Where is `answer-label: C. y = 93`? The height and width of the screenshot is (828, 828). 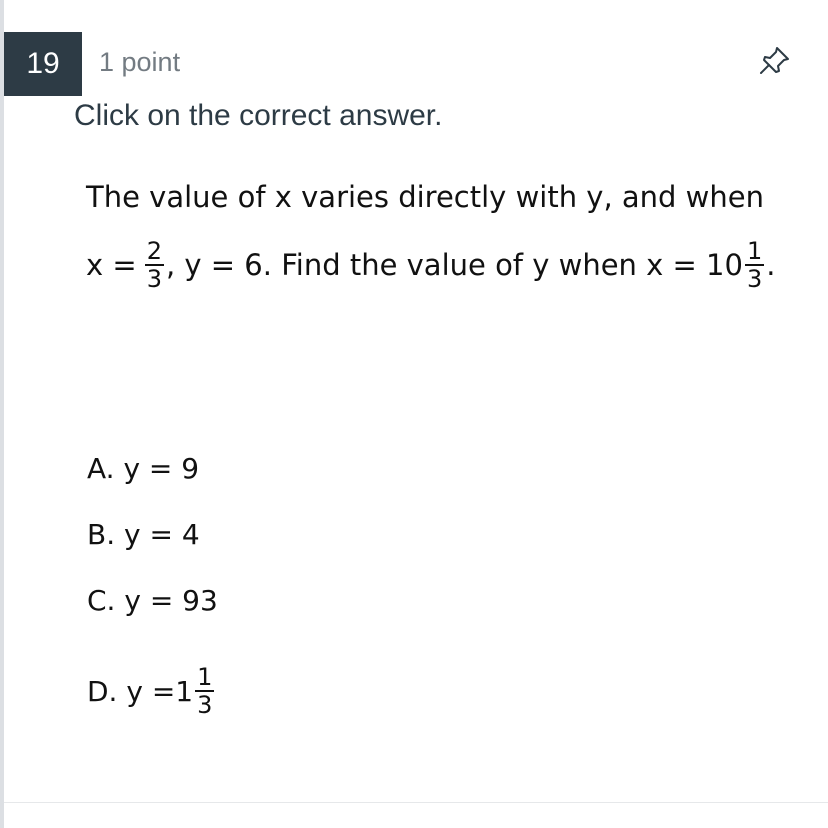 answer-label: C. y = 93 is located at coordinates (152, 600).